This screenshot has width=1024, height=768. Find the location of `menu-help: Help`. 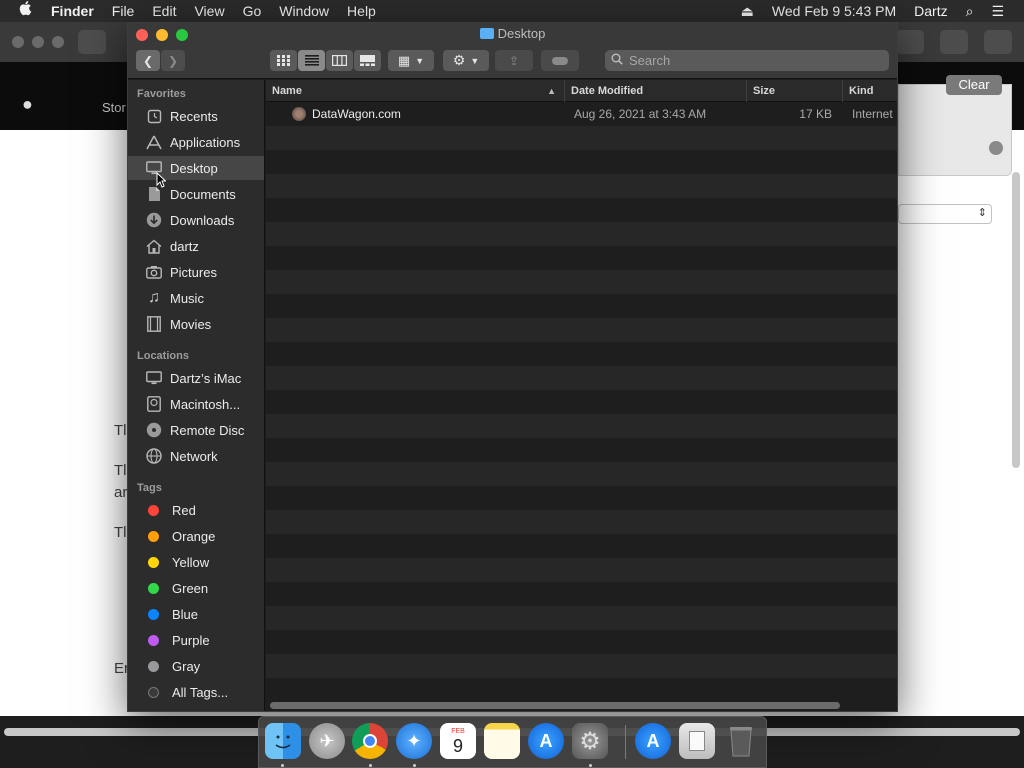

menu-help: Help is located at coordinates (361, 11).